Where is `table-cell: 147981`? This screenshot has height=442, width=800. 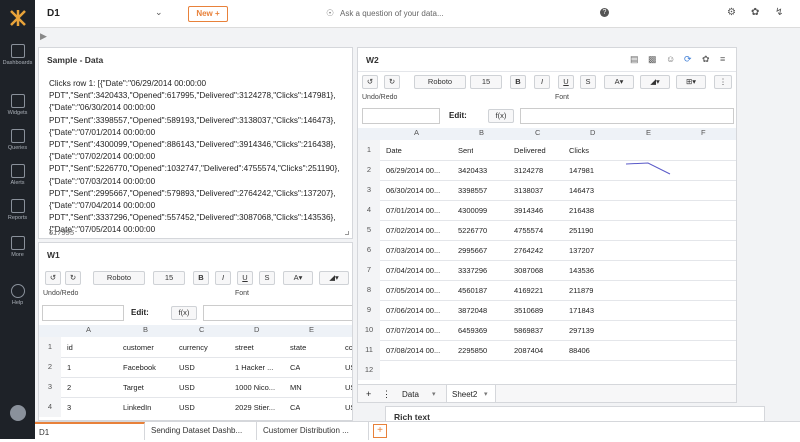 table-cell: 147981 is located at coordinates (581, 170).